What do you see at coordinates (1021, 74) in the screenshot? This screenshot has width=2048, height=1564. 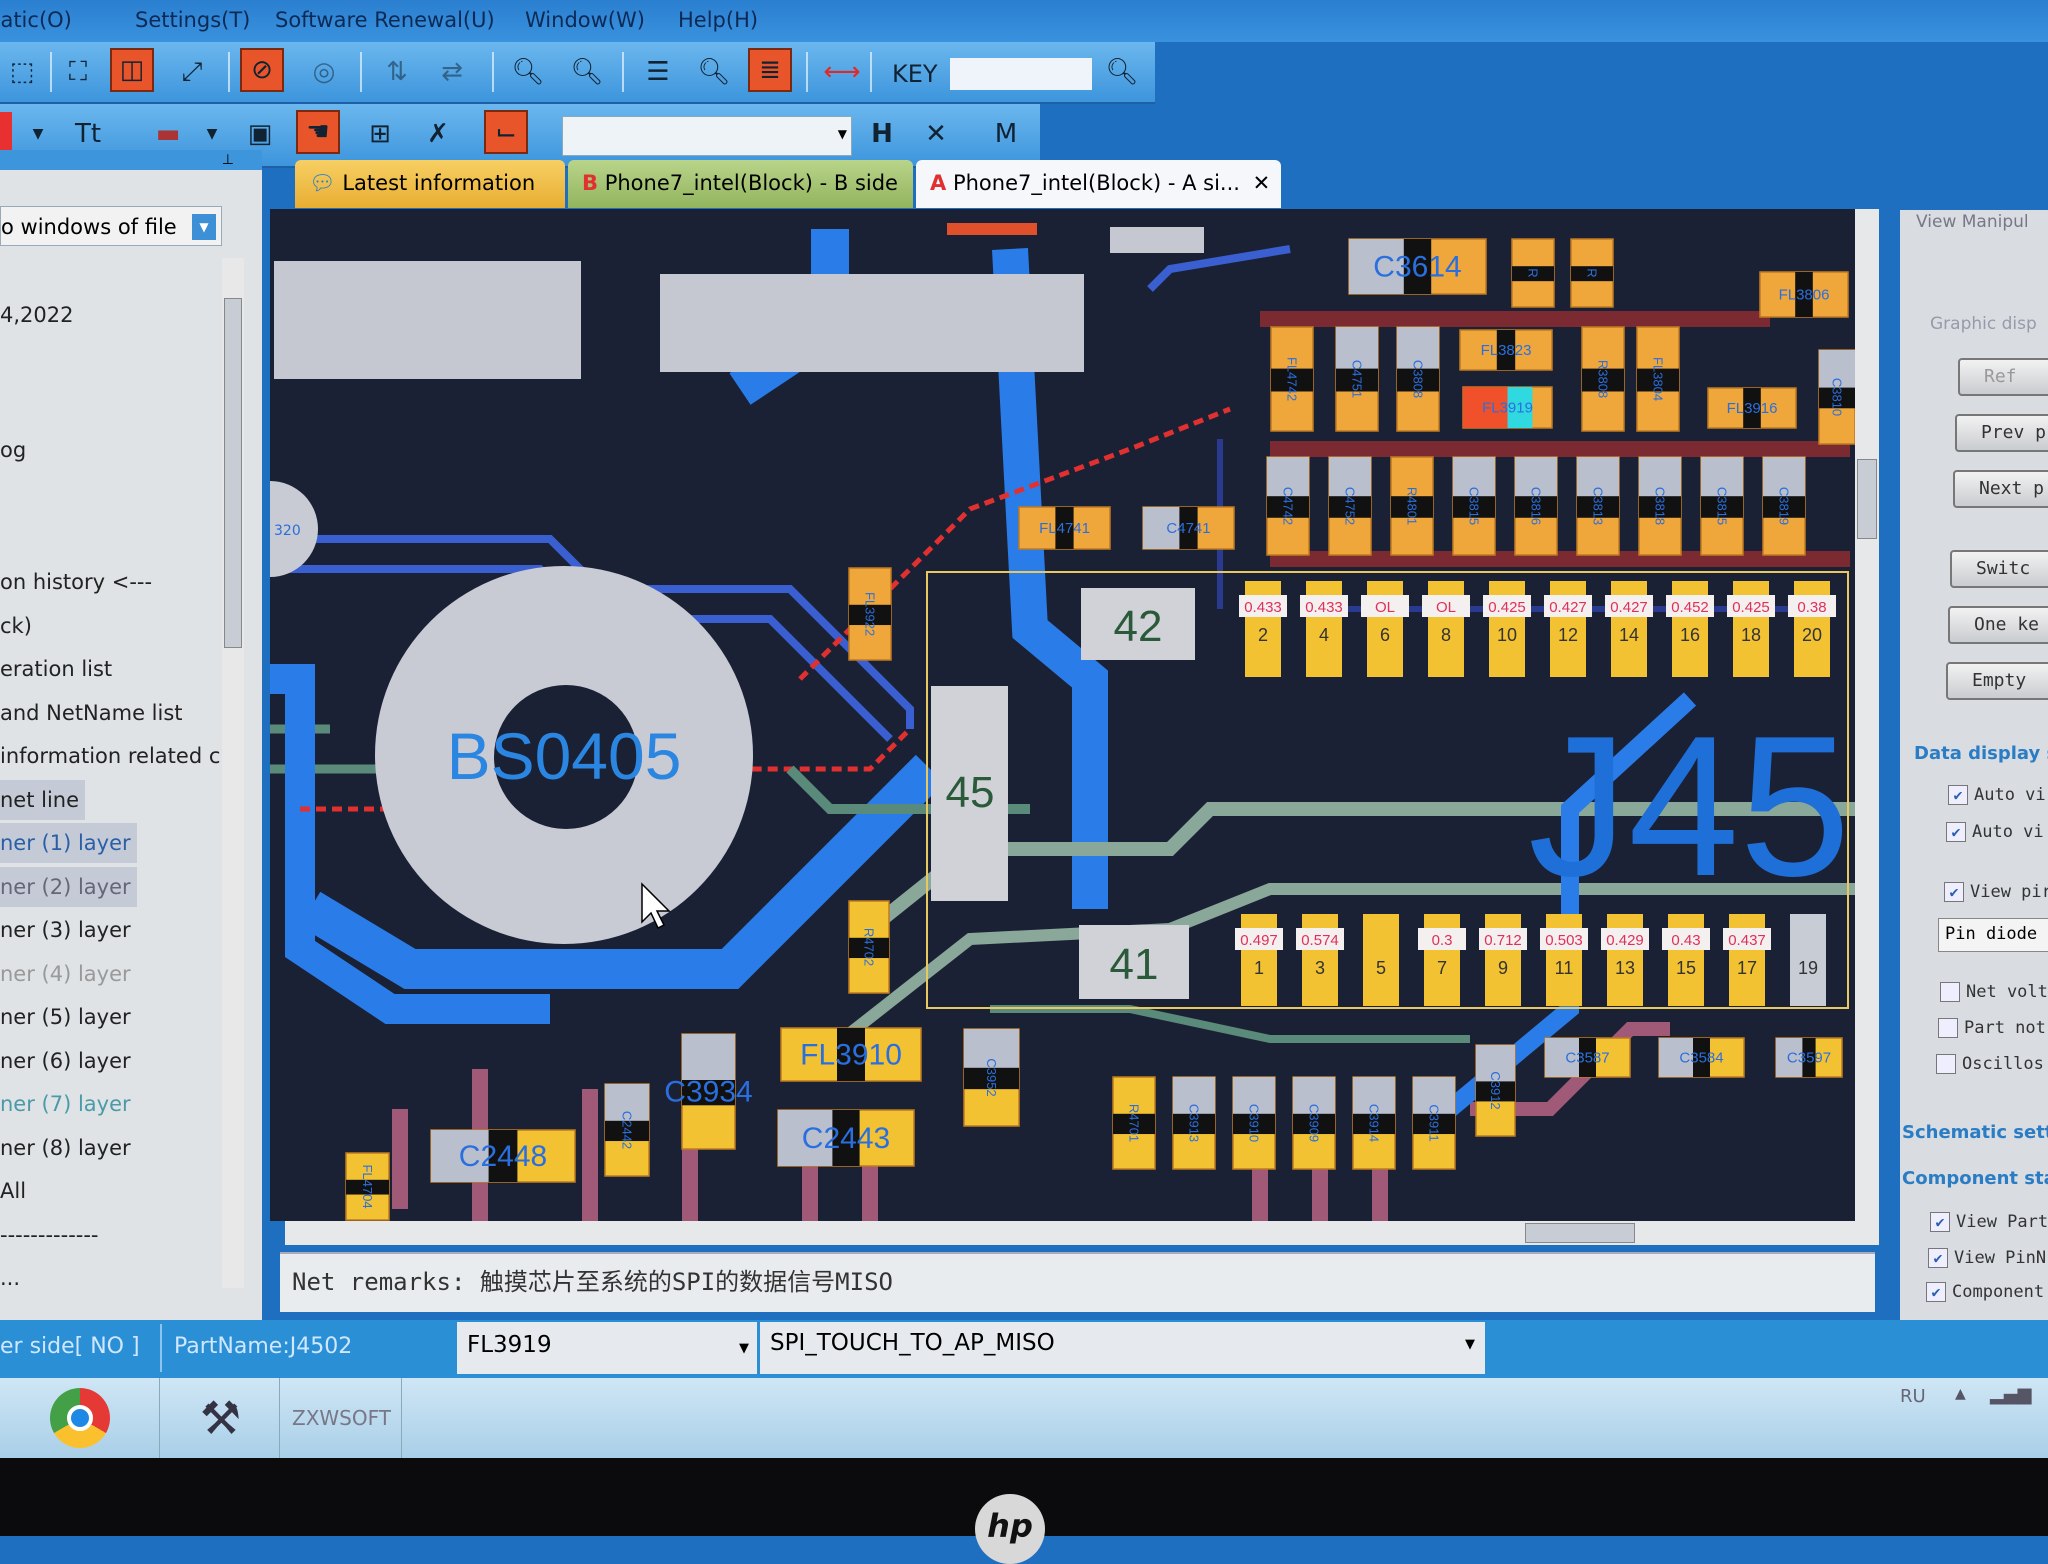 I see `key-input` at bounding box center [1021, 74].